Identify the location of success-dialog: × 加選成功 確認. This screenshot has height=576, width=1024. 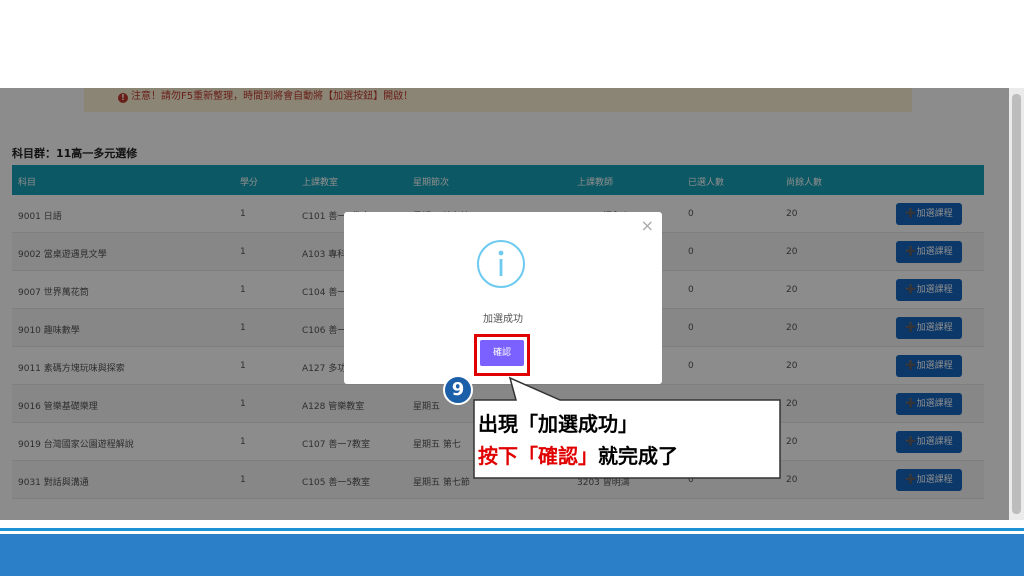
(503, 298).